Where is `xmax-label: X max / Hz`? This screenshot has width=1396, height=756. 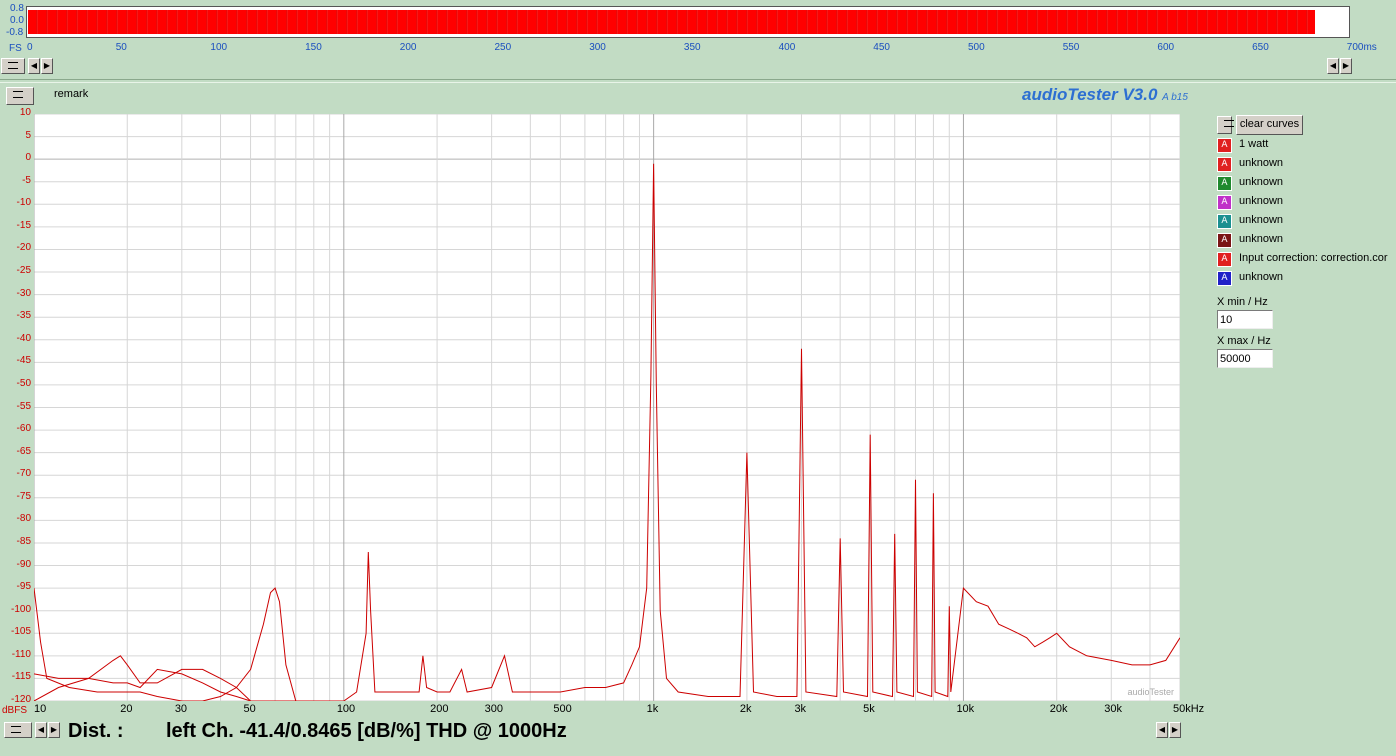
xmax-label: X max / Hz is located at coordinates (1244, 341).